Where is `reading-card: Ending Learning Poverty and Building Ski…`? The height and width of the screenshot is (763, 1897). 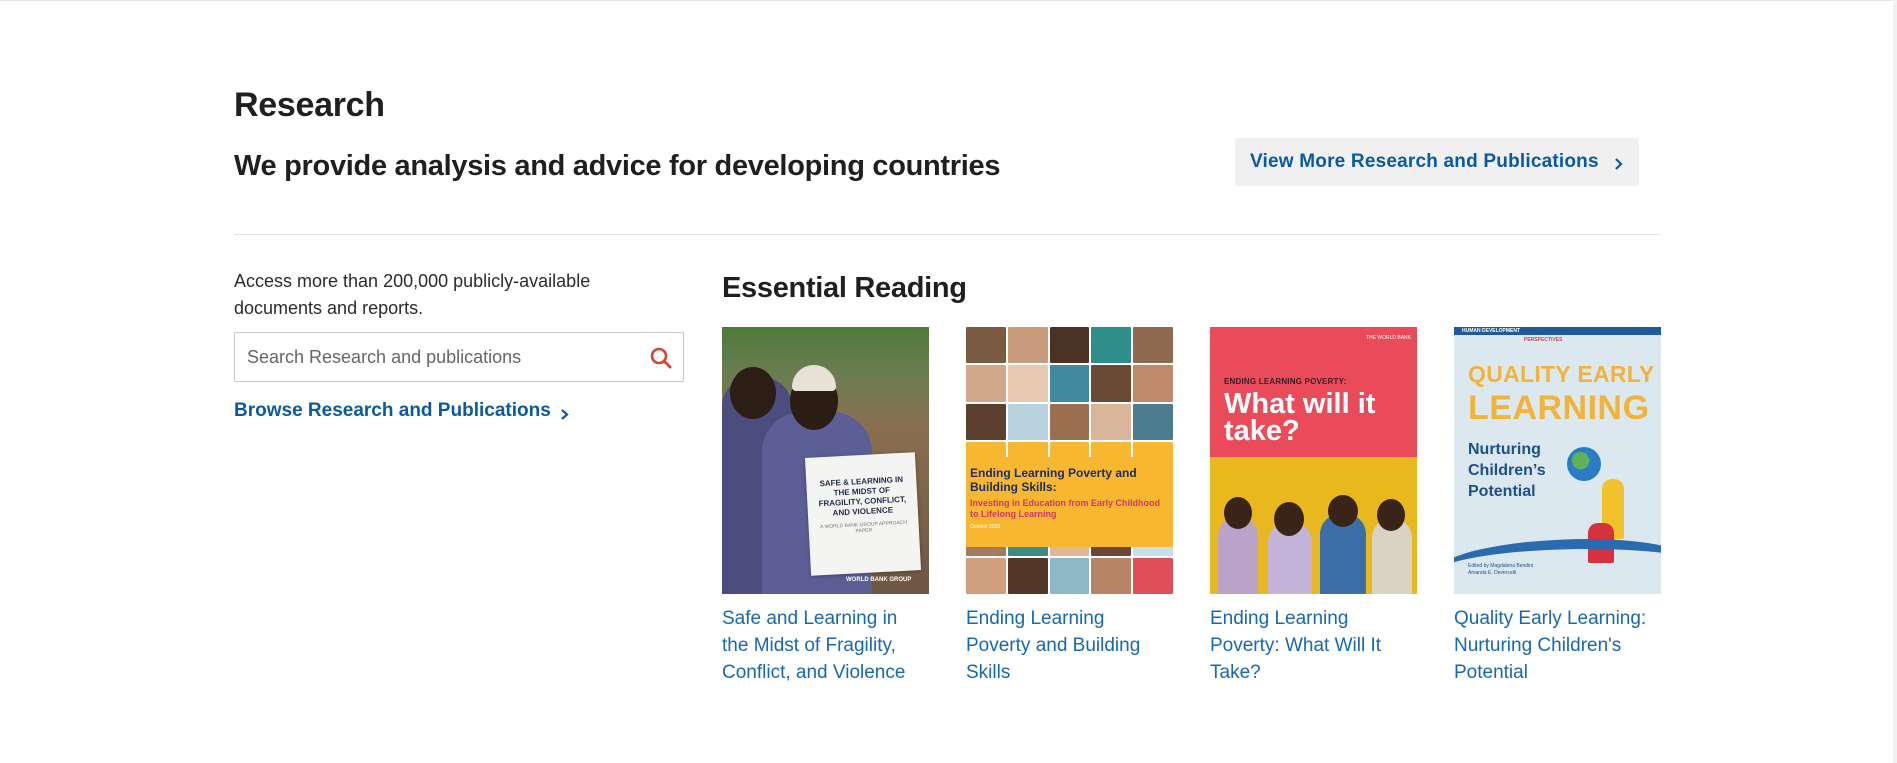 reading-card: Ending Learning Poverty and Building Ski… is located at coordinates (1069, 506).